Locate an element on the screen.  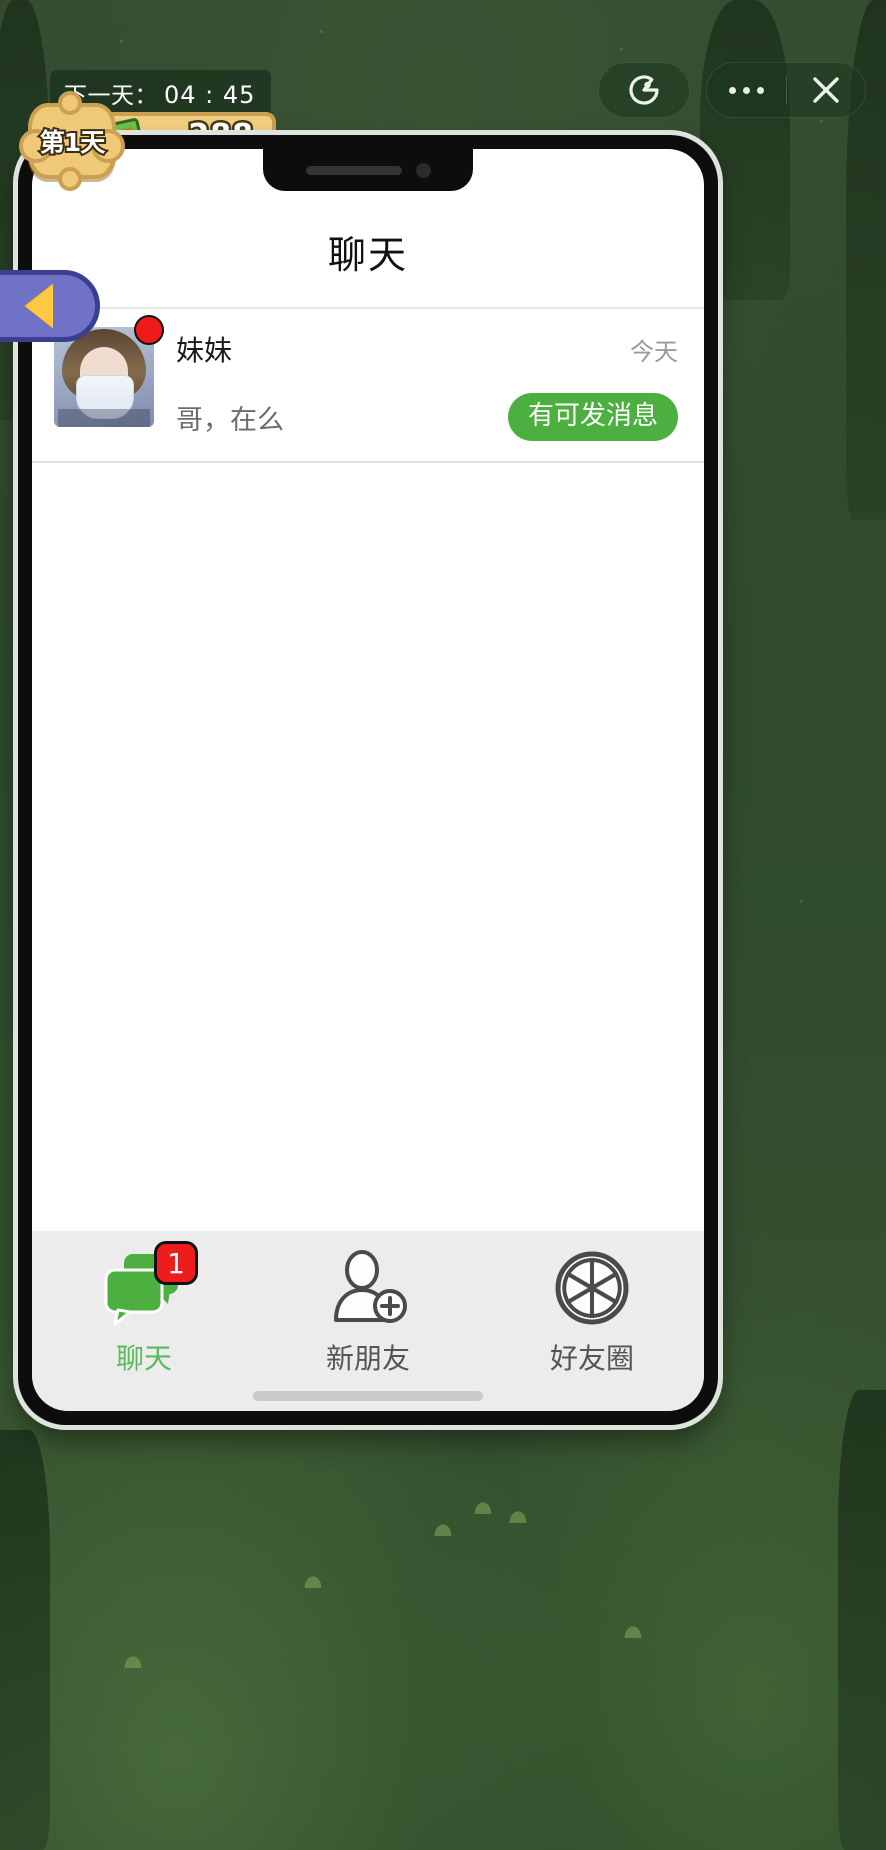
tab-chat: 1 聊天 is located at coordinates (144, 1309).